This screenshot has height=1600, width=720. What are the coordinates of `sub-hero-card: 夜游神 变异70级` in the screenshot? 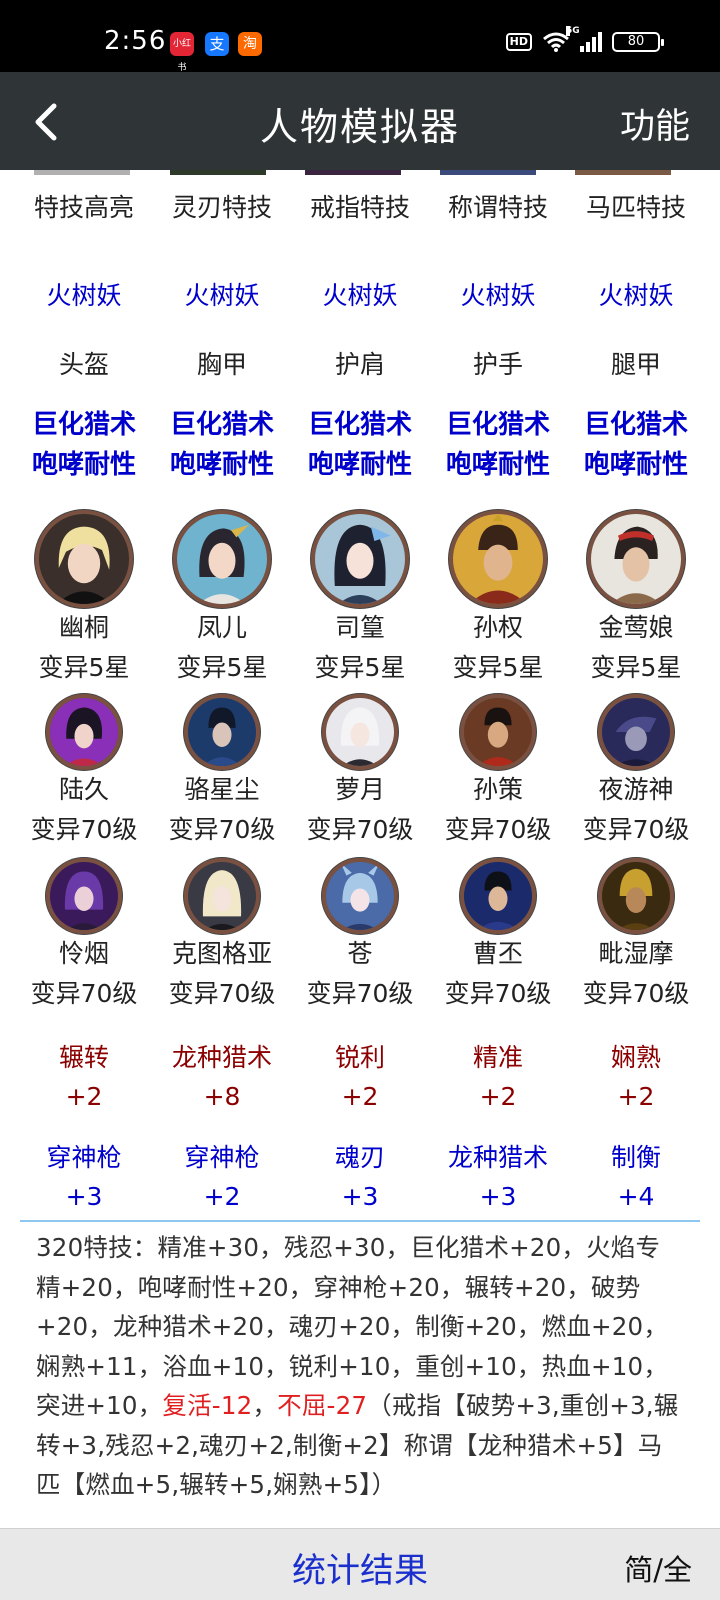 It's located at (636, 772).